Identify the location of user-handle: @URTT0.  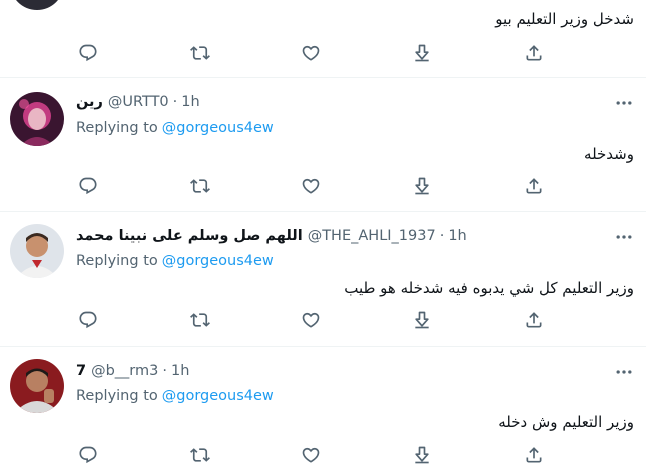
(138, 102).